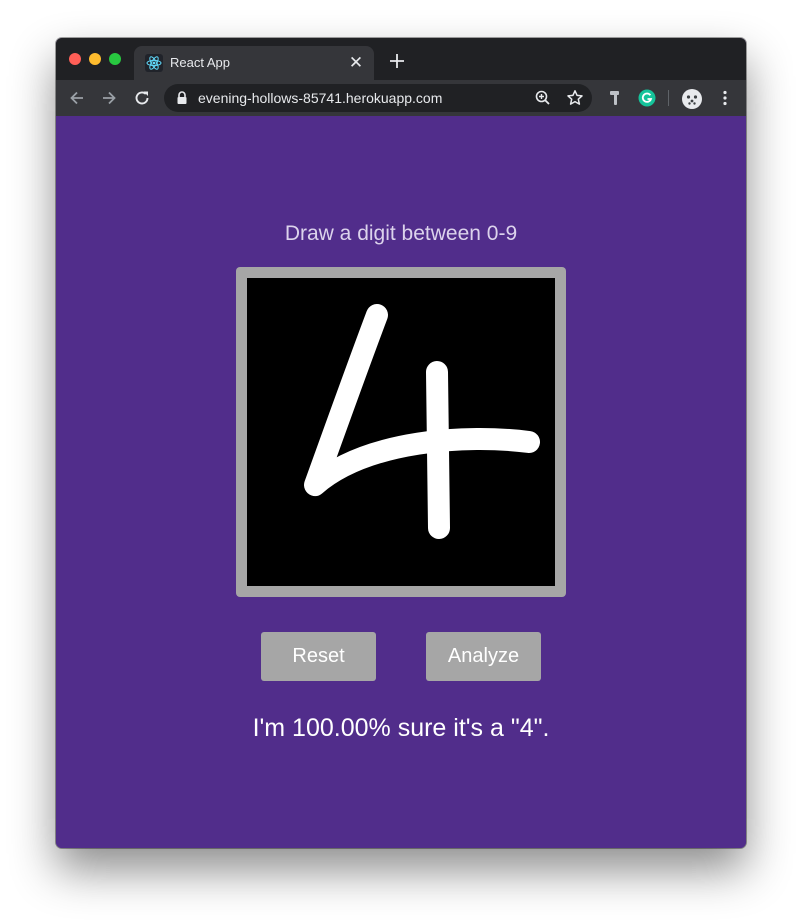  Describe the element at coordinates (543, 98) in the screenshot. I see `zoom-icon` at that location.